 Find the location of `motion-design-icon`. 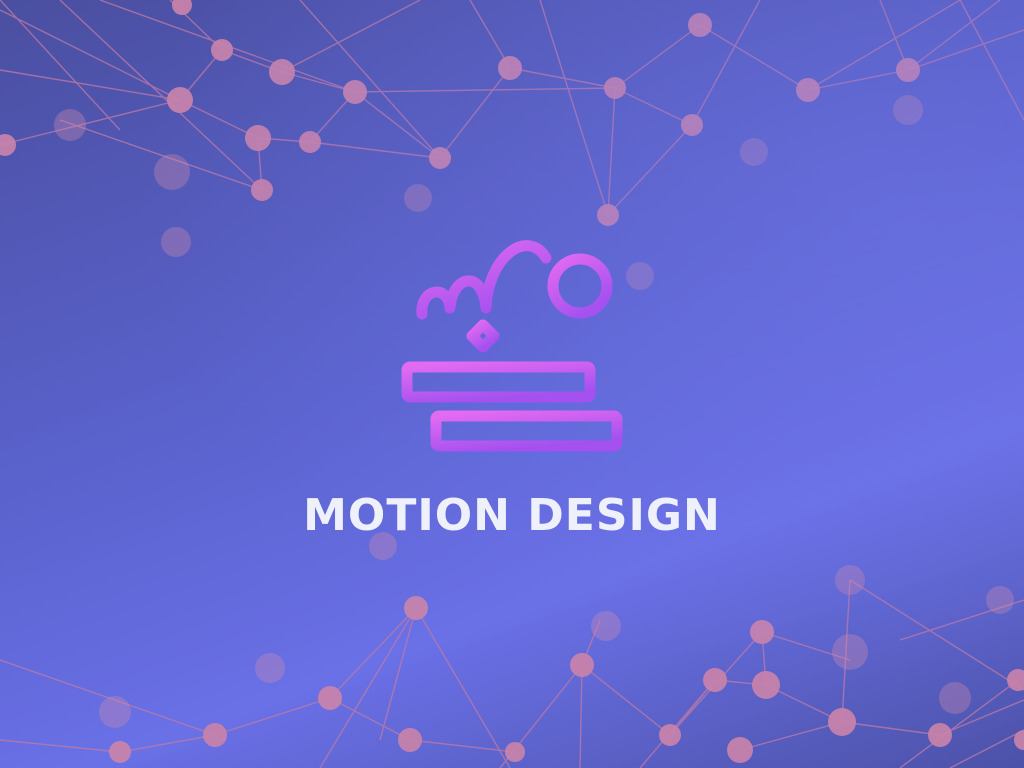

motion-design-icon is located at coordinates (512, 347).